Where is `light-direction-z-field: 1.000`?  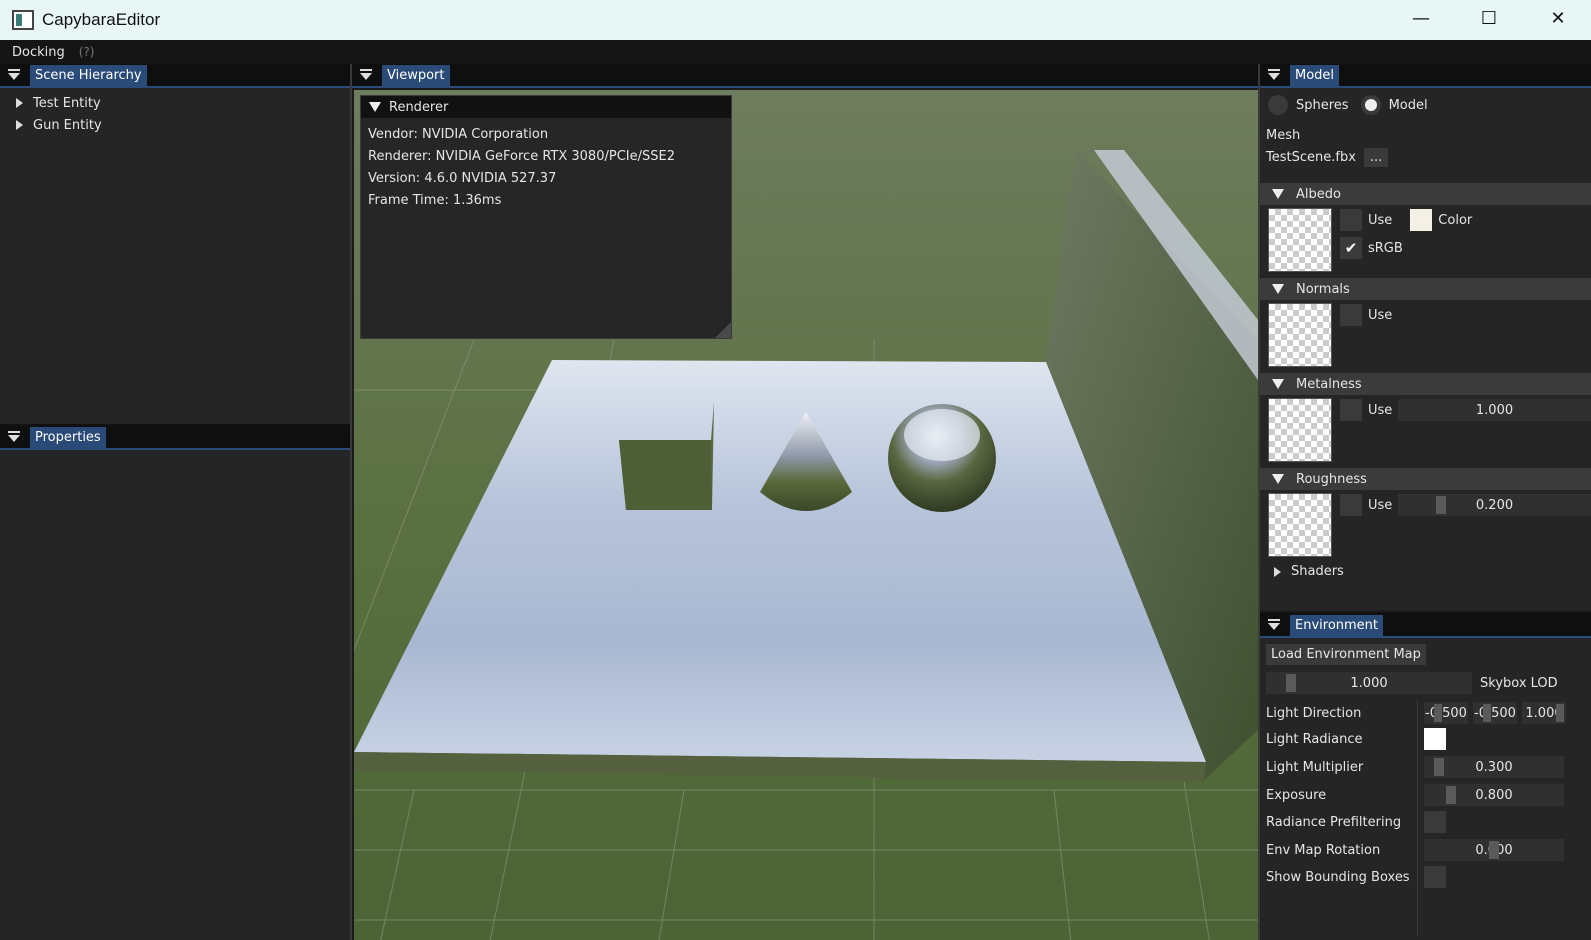
light-direction-z-field: 1.000 is located at coordinates (1544, 713).